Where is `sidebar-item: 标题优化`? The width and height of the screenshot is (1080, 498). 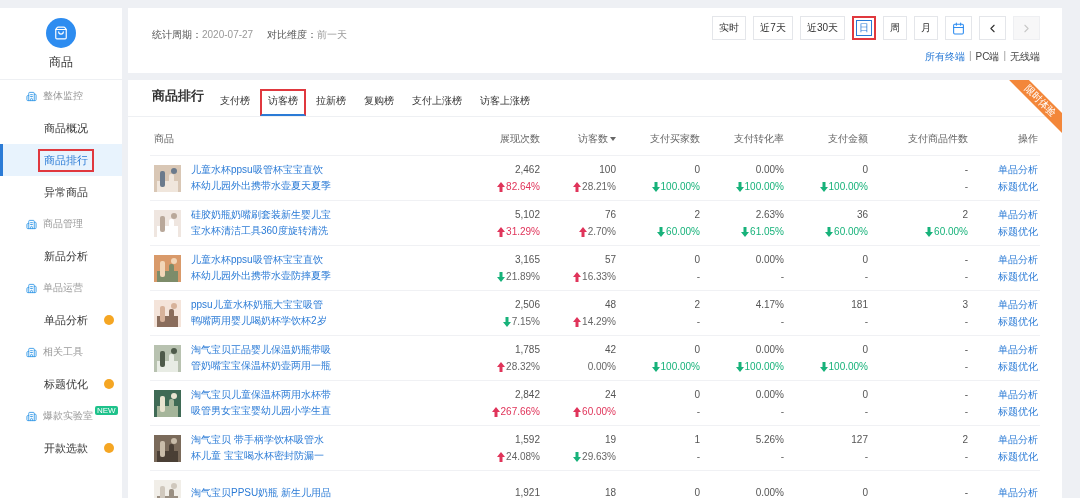
sidebar-item: 标题优化 is located at coordinates (66, 384).